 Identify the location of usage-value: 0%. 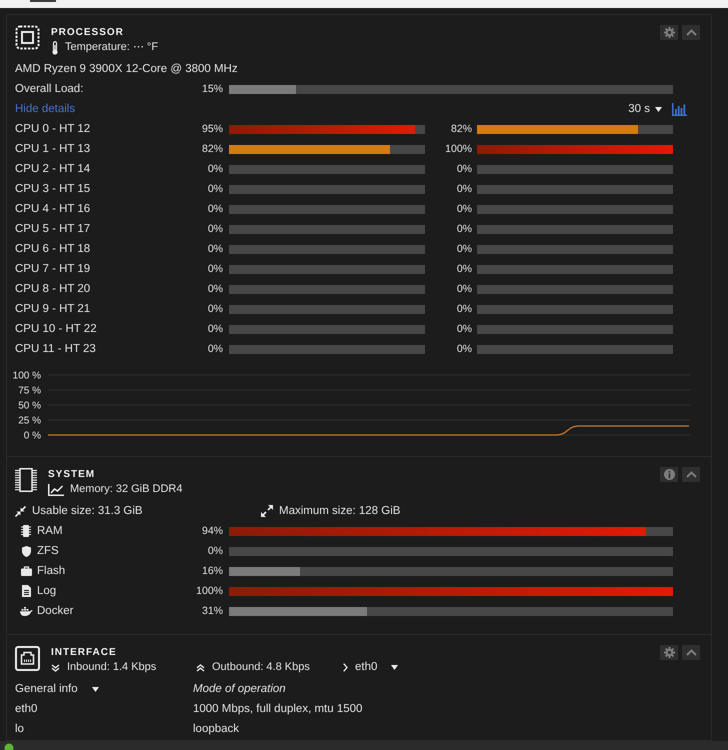
(214, 551).